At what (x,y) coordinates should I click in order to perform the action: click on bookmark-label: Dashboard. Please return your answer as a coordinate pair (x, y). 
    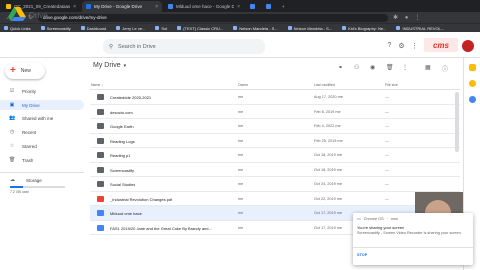
    Looking at the image, I should click on (96, 28).